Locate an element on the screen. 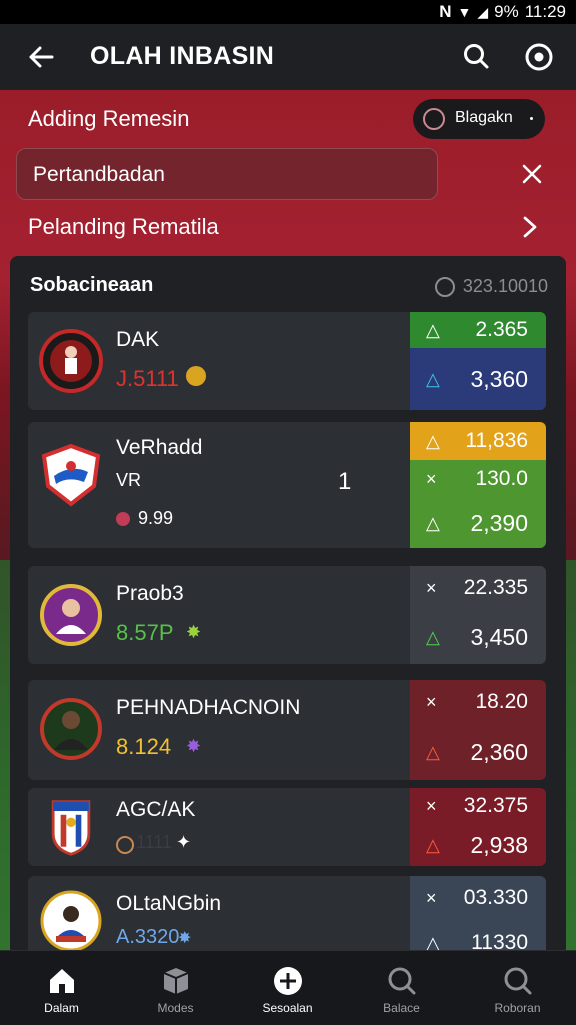 This screenshot has height=1025, width=576. odds-column: × 18.20 △ 2,360 is located at coordinates (478, 730).